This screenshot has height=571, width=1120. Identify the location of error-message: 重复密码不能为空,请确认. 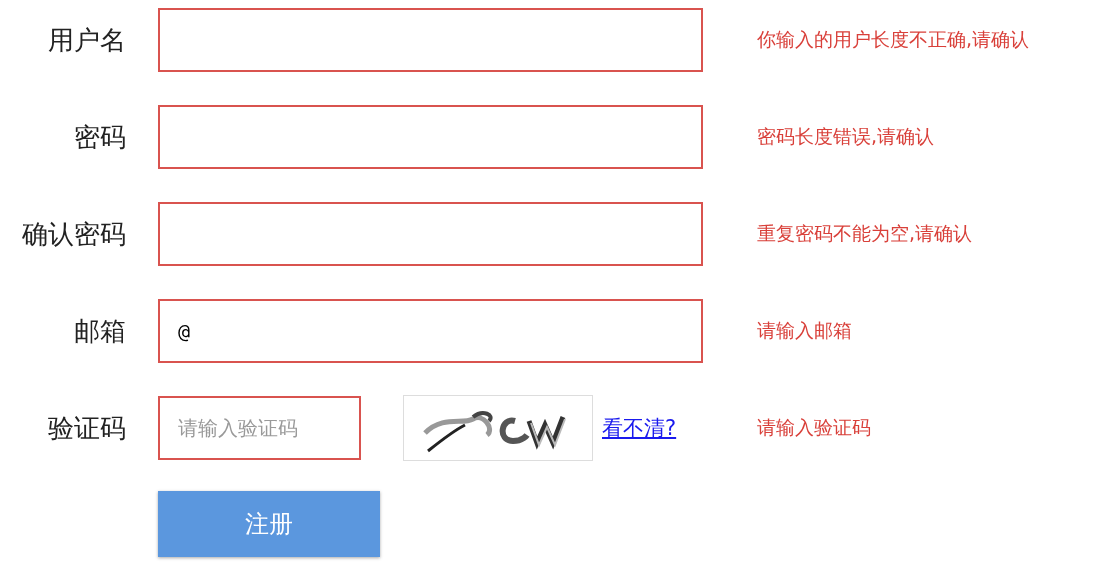
(865, 233).